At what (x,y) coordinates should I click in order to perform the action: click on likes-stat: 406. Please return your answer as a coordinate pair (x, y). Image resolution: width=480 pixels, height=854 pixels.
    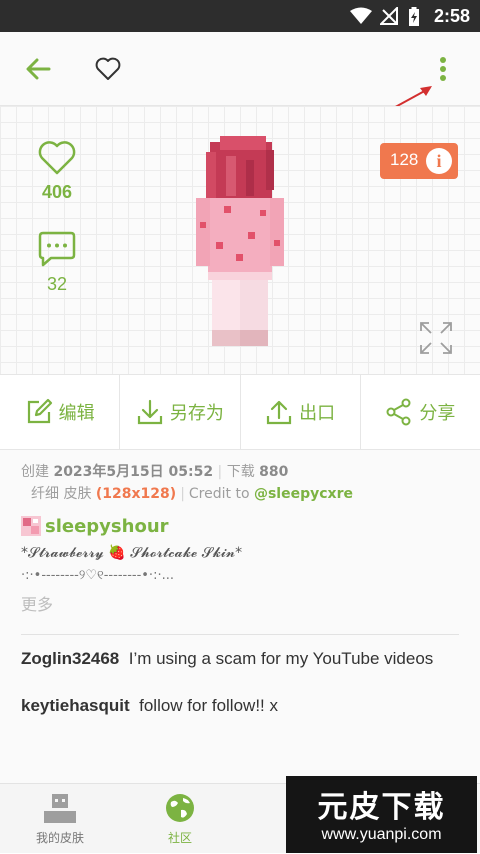
    Looking at the image, I should click on (57, 171).